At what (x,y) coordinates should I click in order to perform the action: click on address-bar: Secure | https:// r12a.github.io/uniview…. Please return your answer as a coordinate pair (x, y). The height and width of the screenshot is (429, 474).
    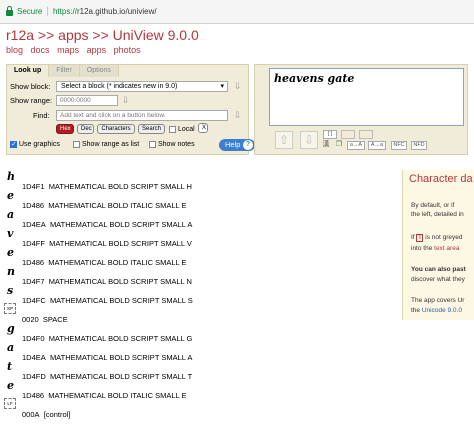
    Looking at the image, I should click on (237, 12).